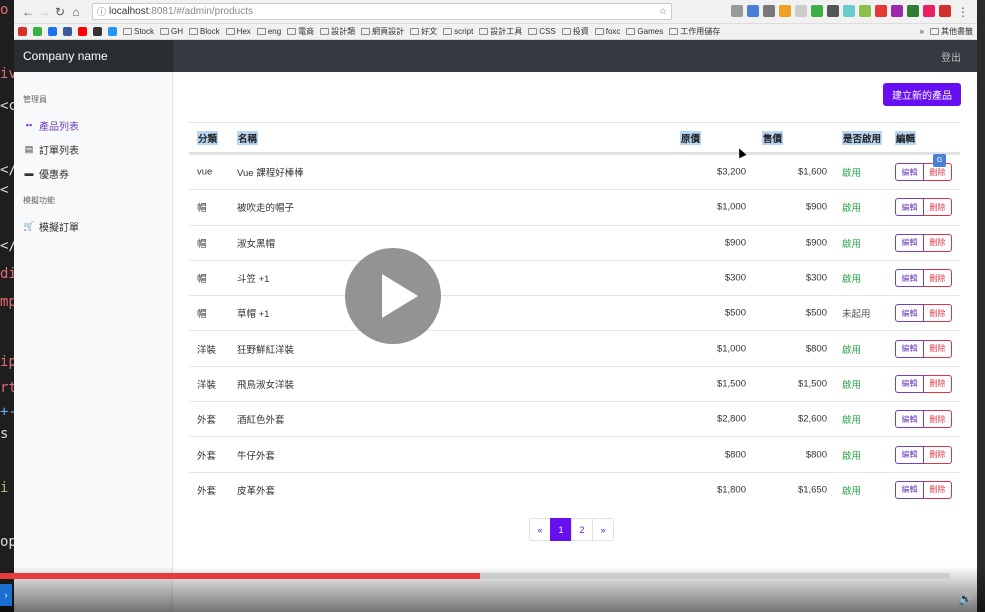 Image resolution: width=985 pixels, height=612 pixels. What do you see at coordinates (93, 56) in the screenshot?
I see `brand-logo: Company name` at bounding box center [93, 56].